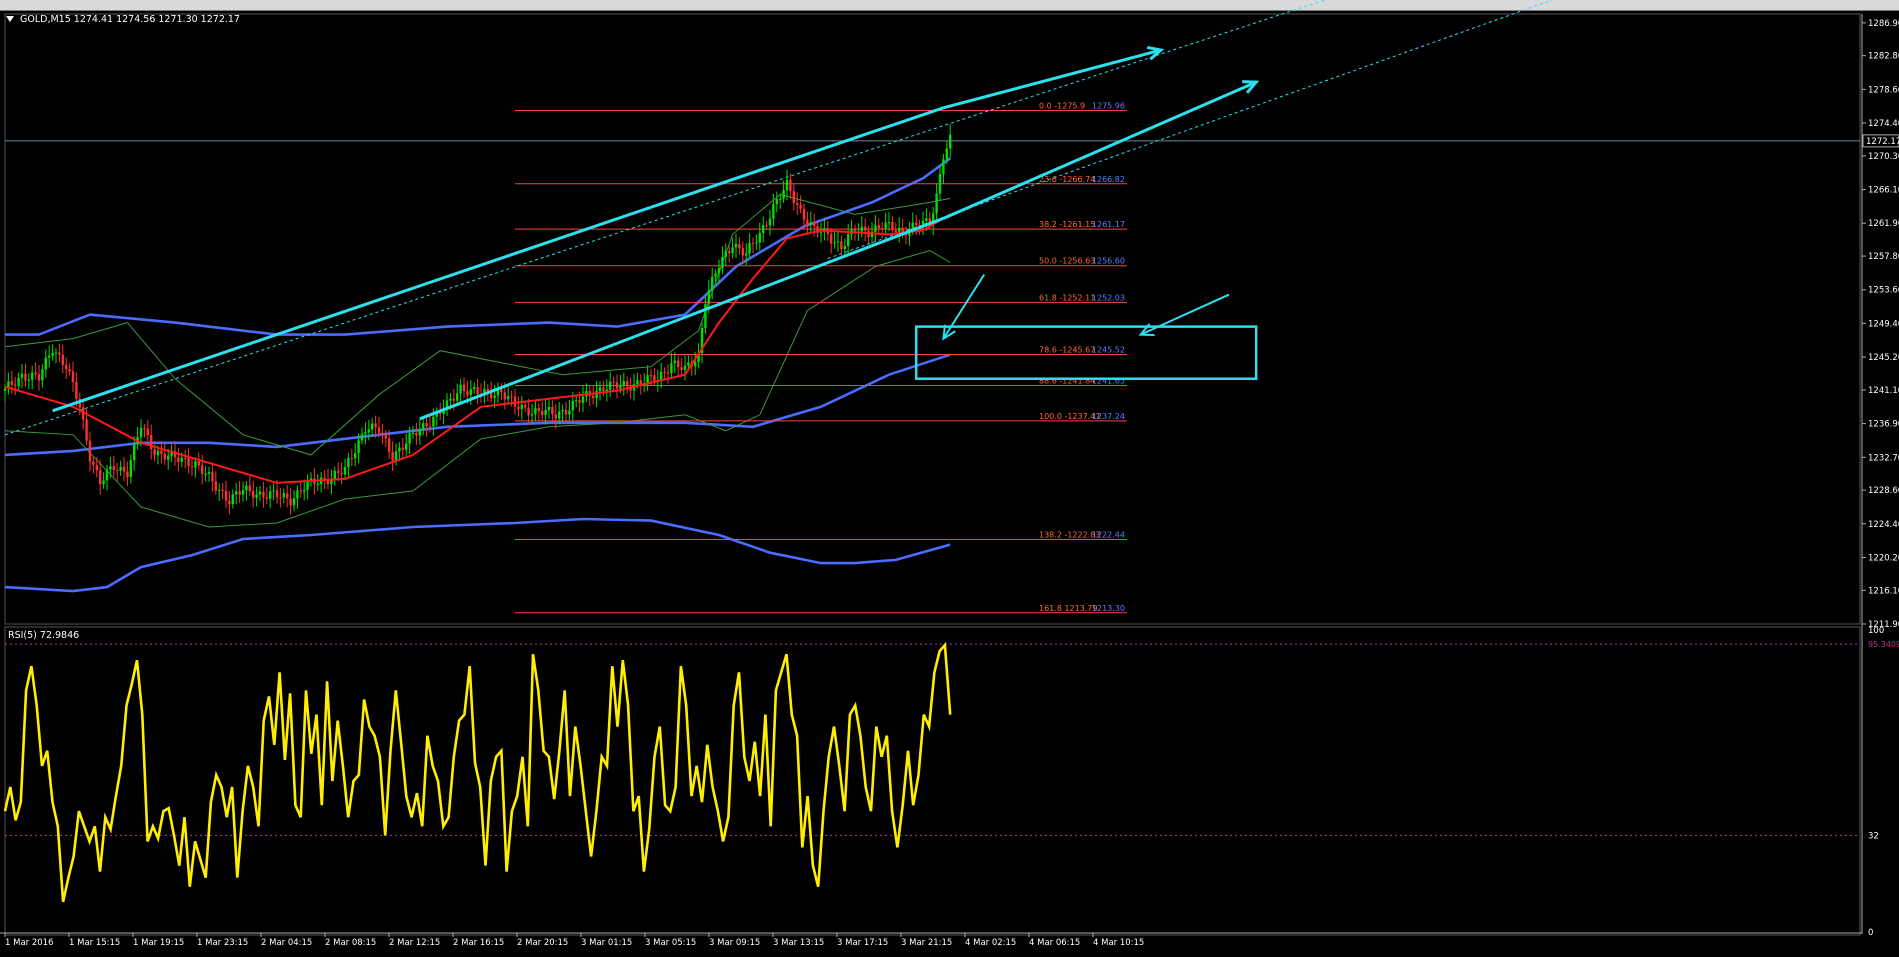 The height and width of the screenshot is (957, 1899). Describe the element at coordinates (1052, 79) in the screenshot. I see `channel-upper-arrow` at that location.